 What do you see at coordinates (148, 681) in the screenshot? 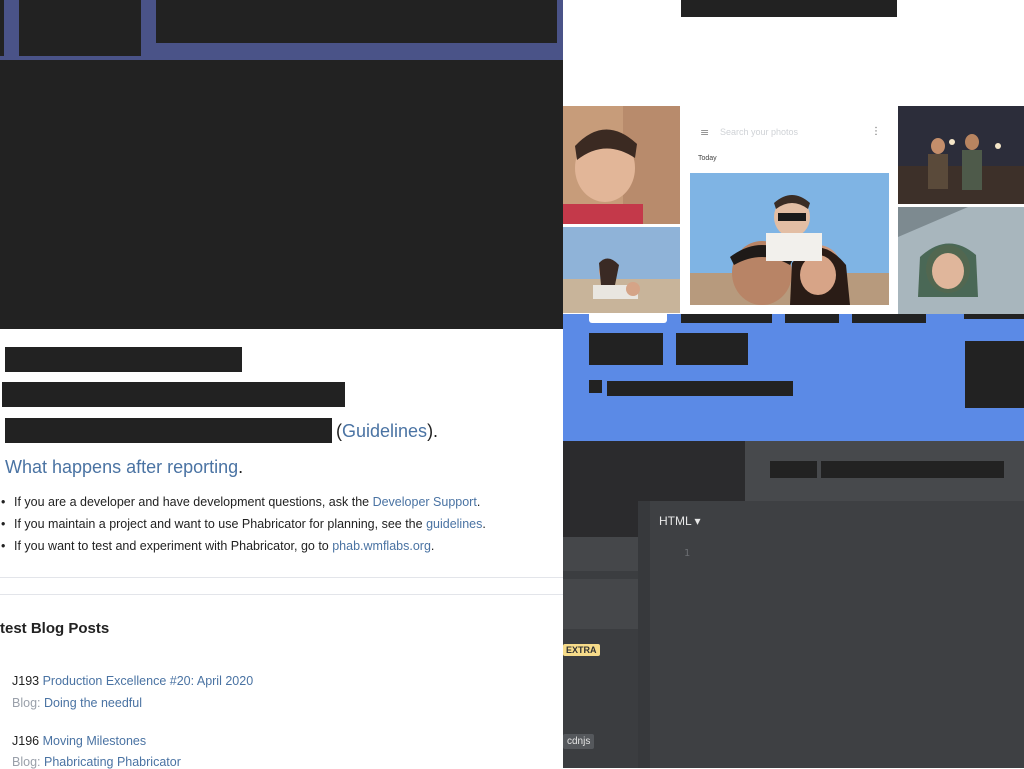
I see `blog-post-title-link: Production Excellence #20: April 2020` at bounding box center [148, 681].